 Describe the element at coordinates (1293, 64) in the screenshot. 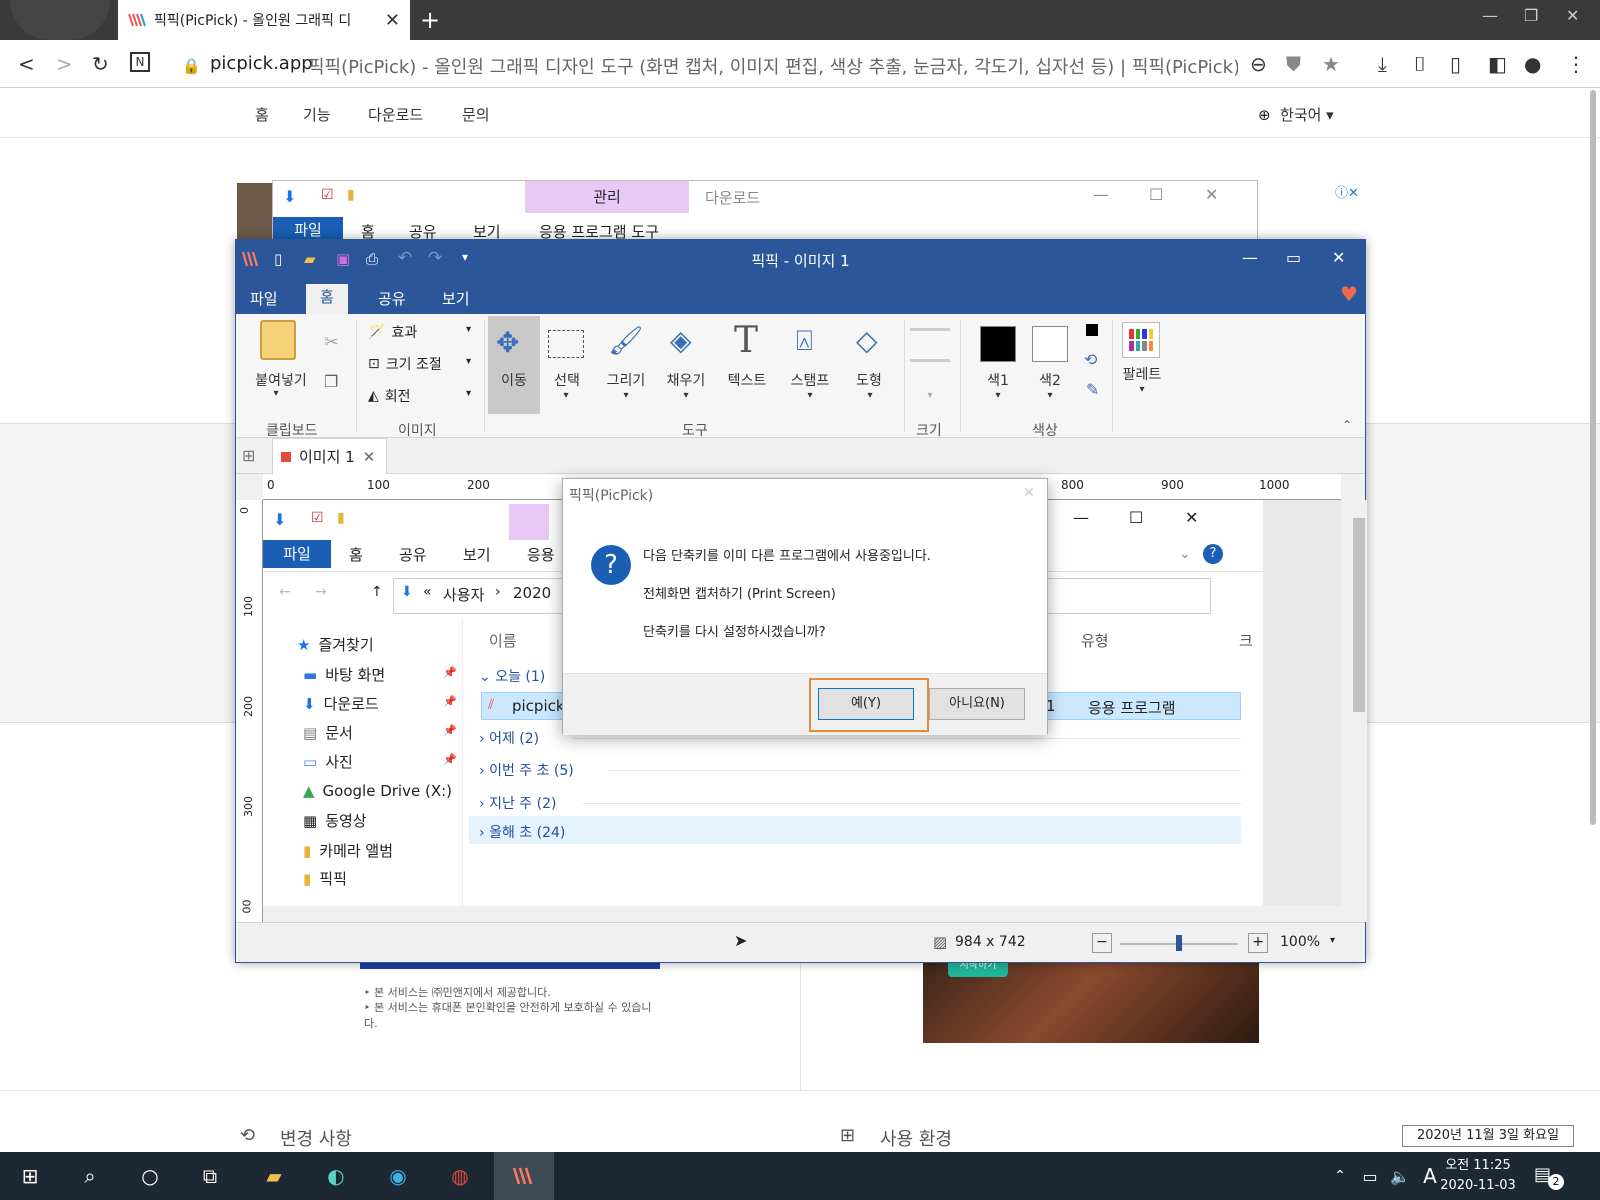

I see `shield-icon: ⛊` at that location.